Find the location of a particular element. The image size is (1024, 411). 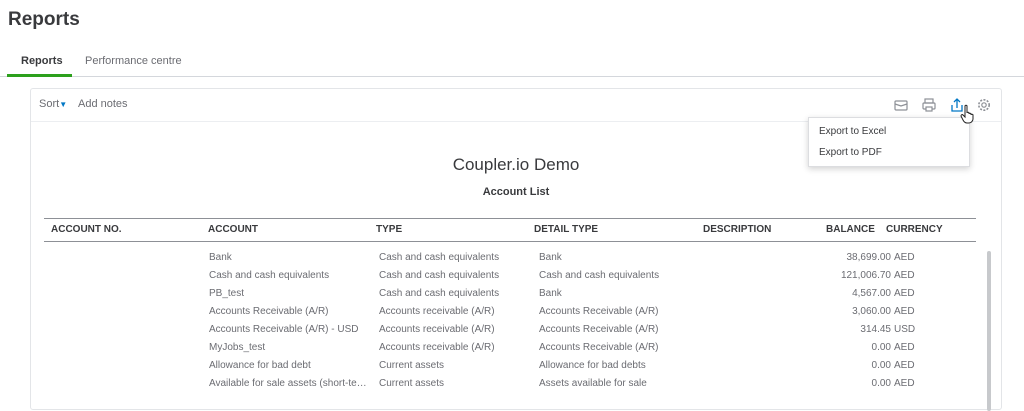

cell-account: Accounts Receivable (A/R) is located at coordinates (292, 311).